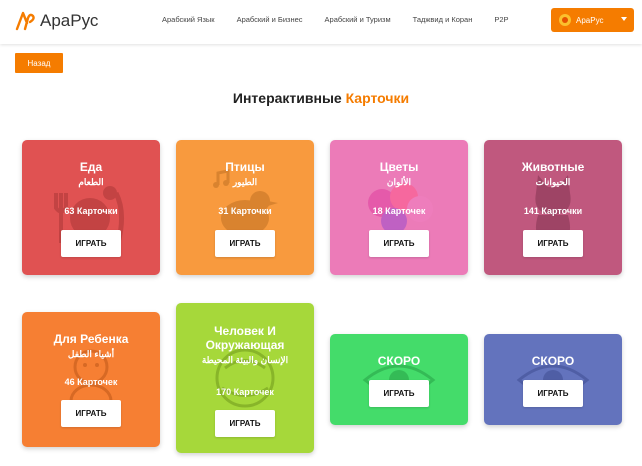 This screenshot has width=642, height=466. Describe the element at coordinates (91, 167) in the screenshot. I see `card-title: Еда` at that location.